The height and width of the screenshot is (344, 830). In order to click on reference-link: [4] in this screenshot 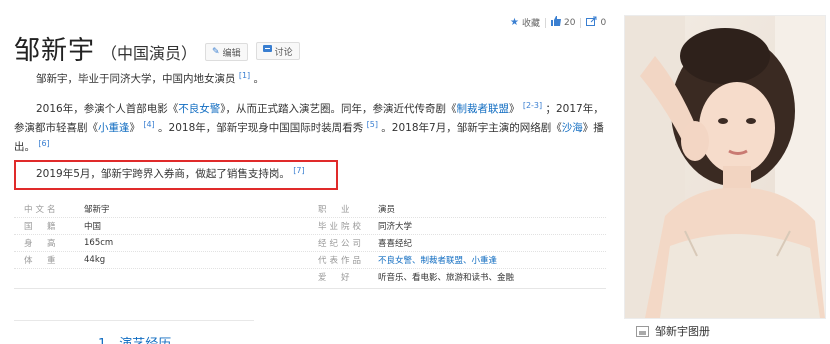, I will do `click(148, 124)`.